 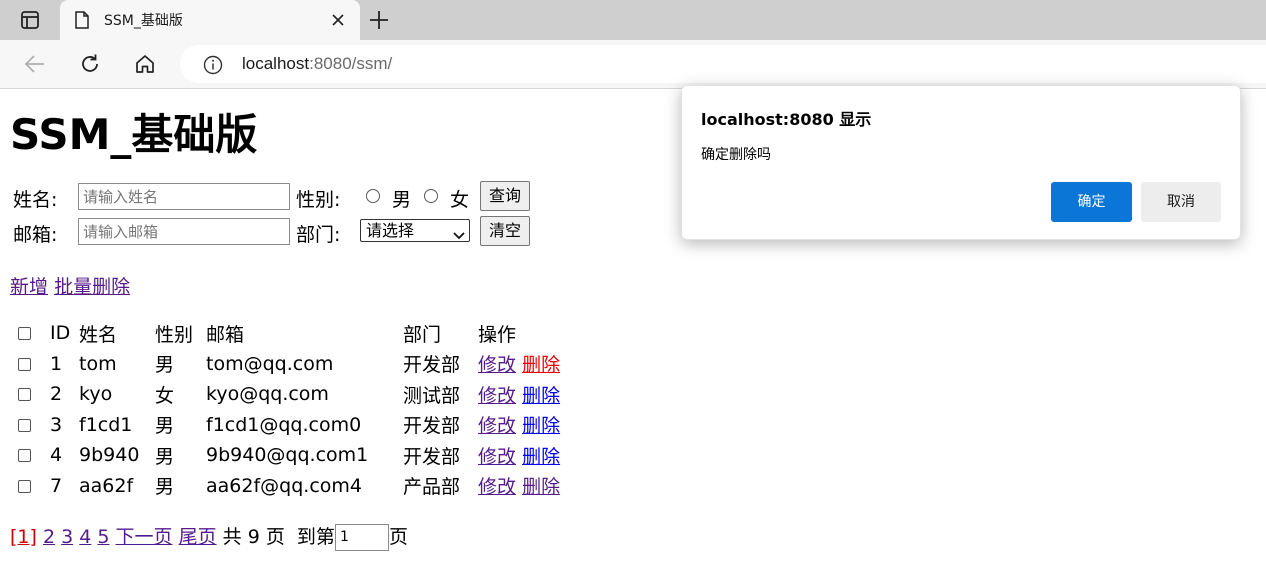 What do you see at coordinates (35, 200) in the screenshot?
I see `name-label: 姓名:` at bounding box center [35, 200].